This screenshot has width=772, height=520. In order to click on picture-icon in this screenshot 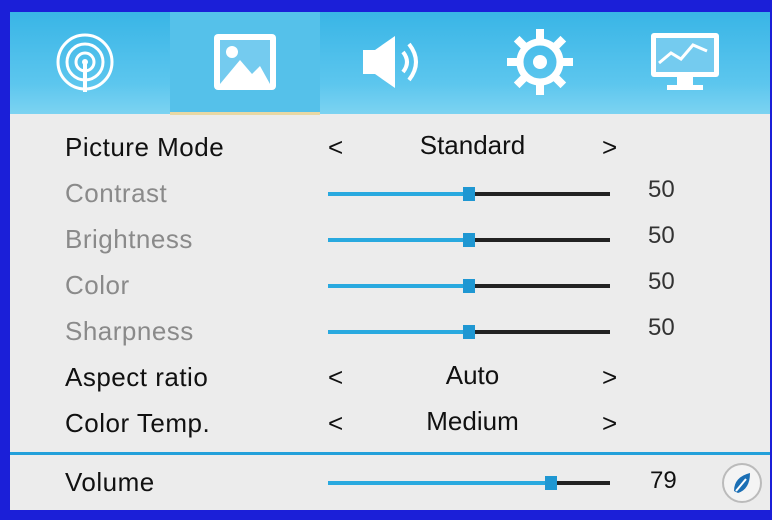, I will do `click(245, 62)`.